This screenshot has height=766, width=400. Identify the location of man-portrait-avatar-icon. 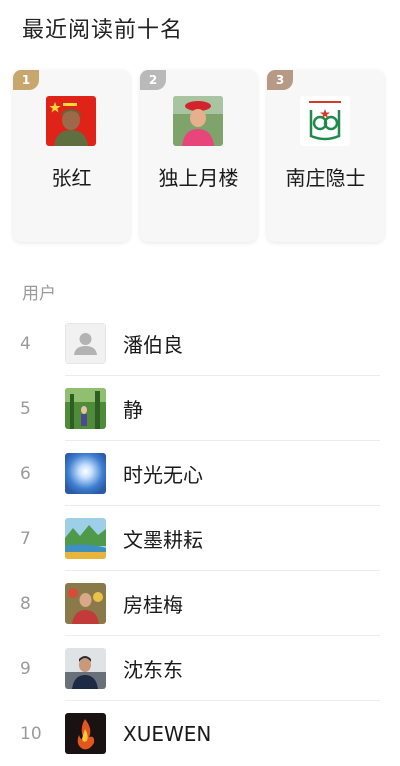
(85, 668).